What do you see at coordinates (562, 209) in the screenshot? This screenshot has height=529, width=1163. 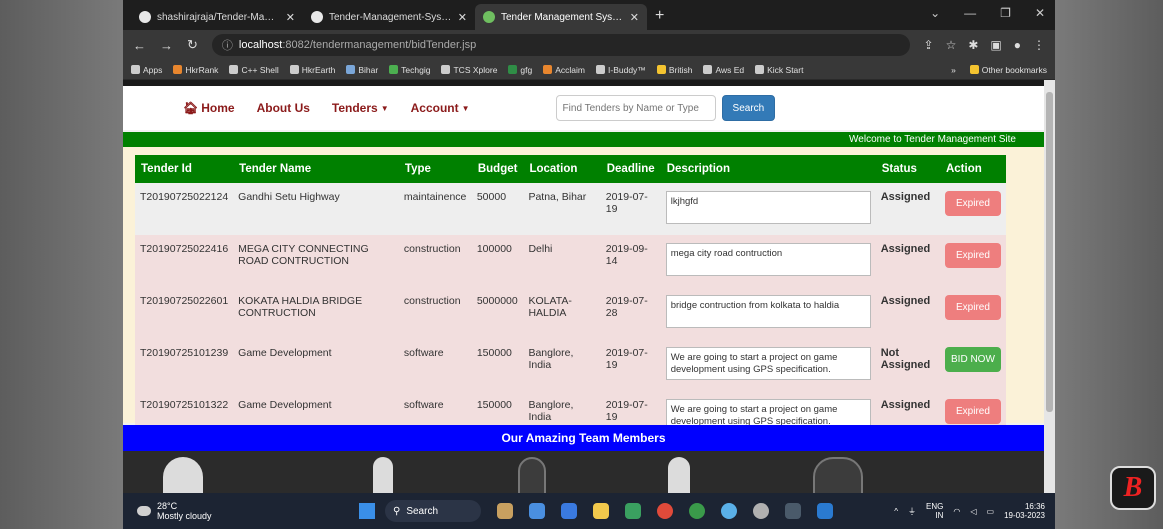 I see `tender-location: Patna, Bihar` at bounding box center [562, 209].